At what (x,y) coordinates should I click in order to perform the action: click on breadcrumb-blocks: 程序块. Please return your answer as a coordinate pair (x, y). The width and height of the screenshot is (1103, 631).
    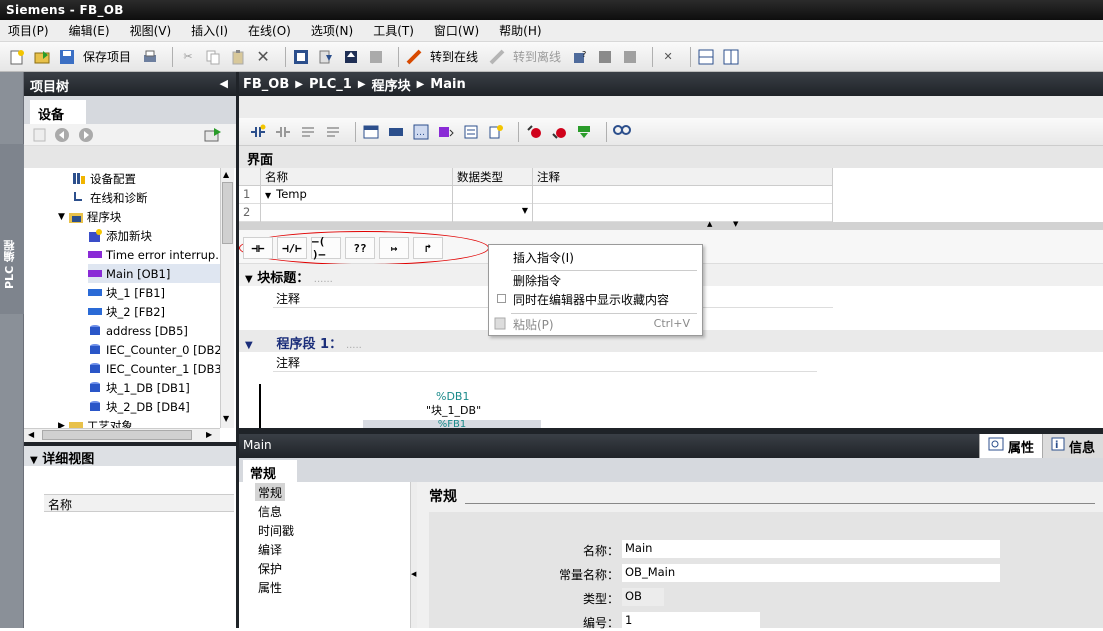
    Looking at the image, I should click on (391, 84).